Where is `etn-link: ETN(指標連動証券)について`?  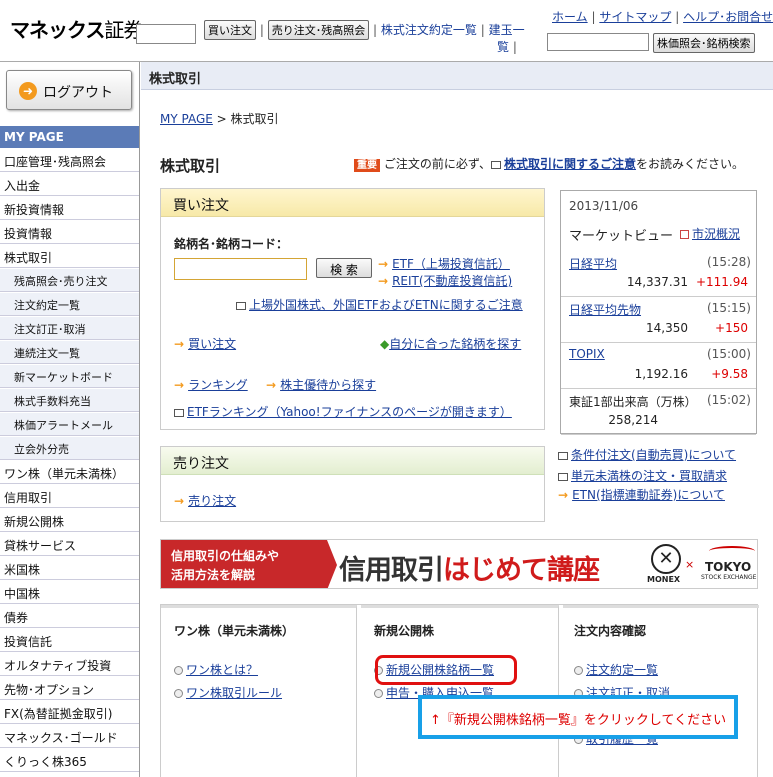 etn-link: ETN(指標連動証券)について is located at coordinates (648, 495).